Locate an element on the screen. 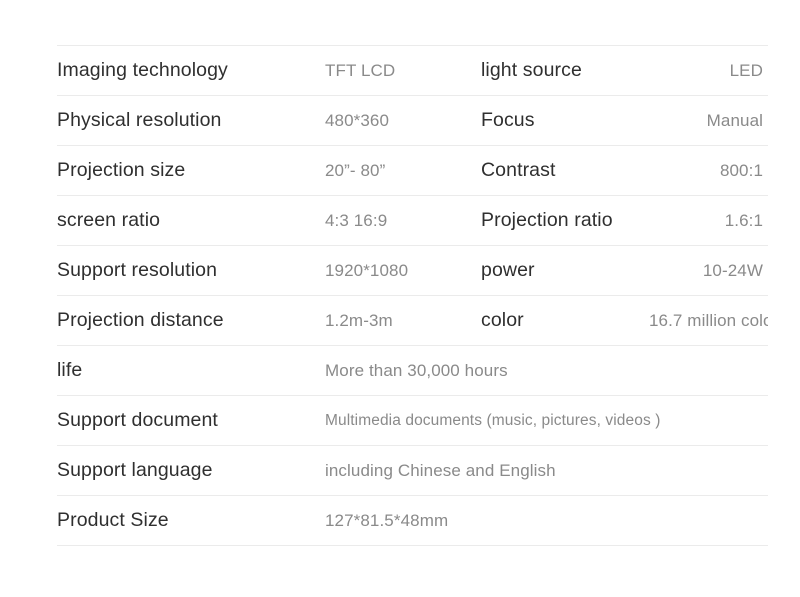 The height and width of the screenshot is (597, 800). spec-value: including Chinese and English is located at coordinates (542, 470).